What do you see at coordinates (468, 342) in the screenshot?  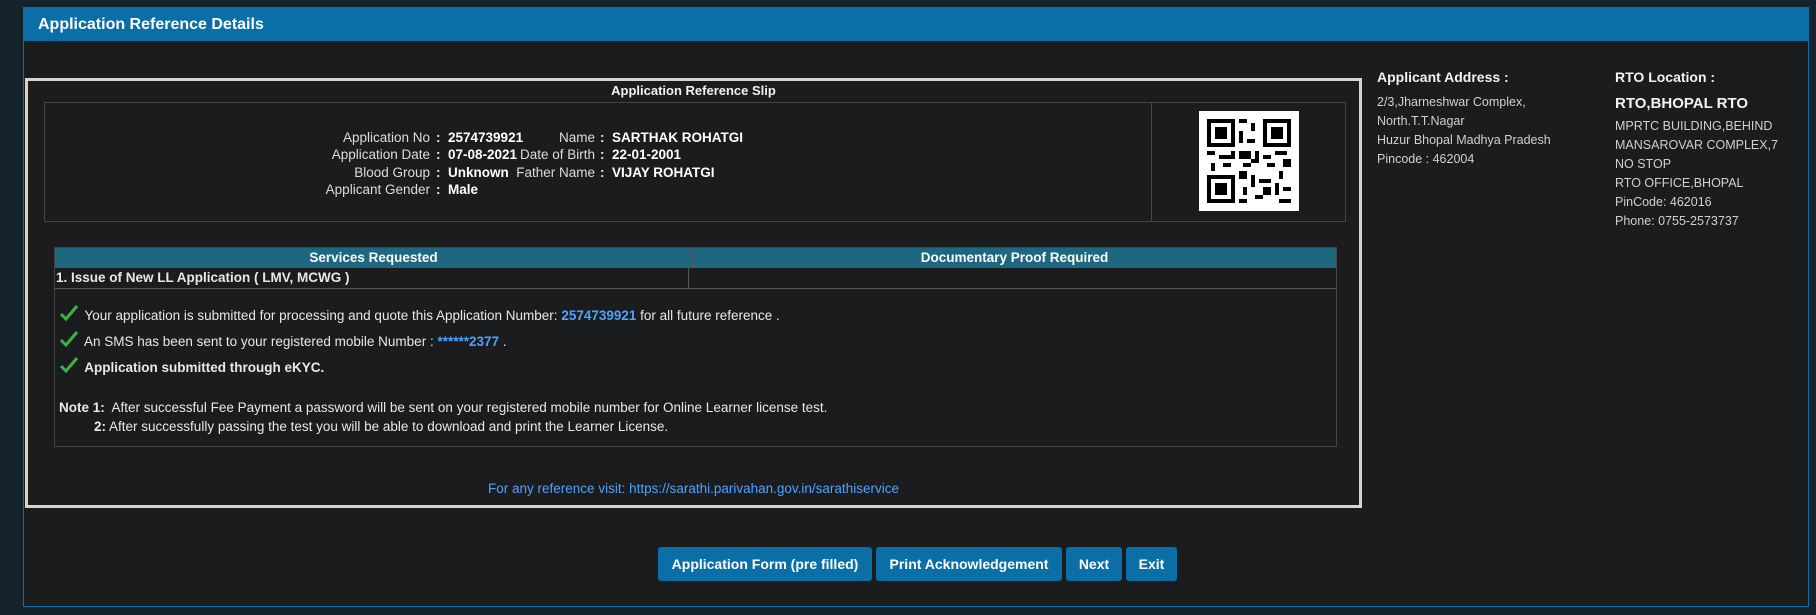 I see `mobile-number: ******2377` at bounding box center [468, 342].